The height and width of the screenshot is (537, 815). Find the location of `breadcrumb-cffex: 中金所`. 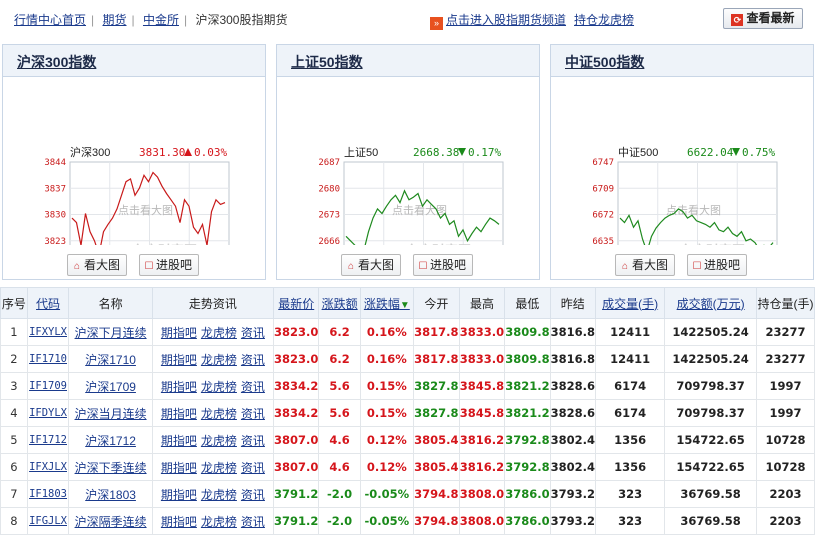

breadcrumb-cffex: 中金所 is located at coordinates (161, 20).